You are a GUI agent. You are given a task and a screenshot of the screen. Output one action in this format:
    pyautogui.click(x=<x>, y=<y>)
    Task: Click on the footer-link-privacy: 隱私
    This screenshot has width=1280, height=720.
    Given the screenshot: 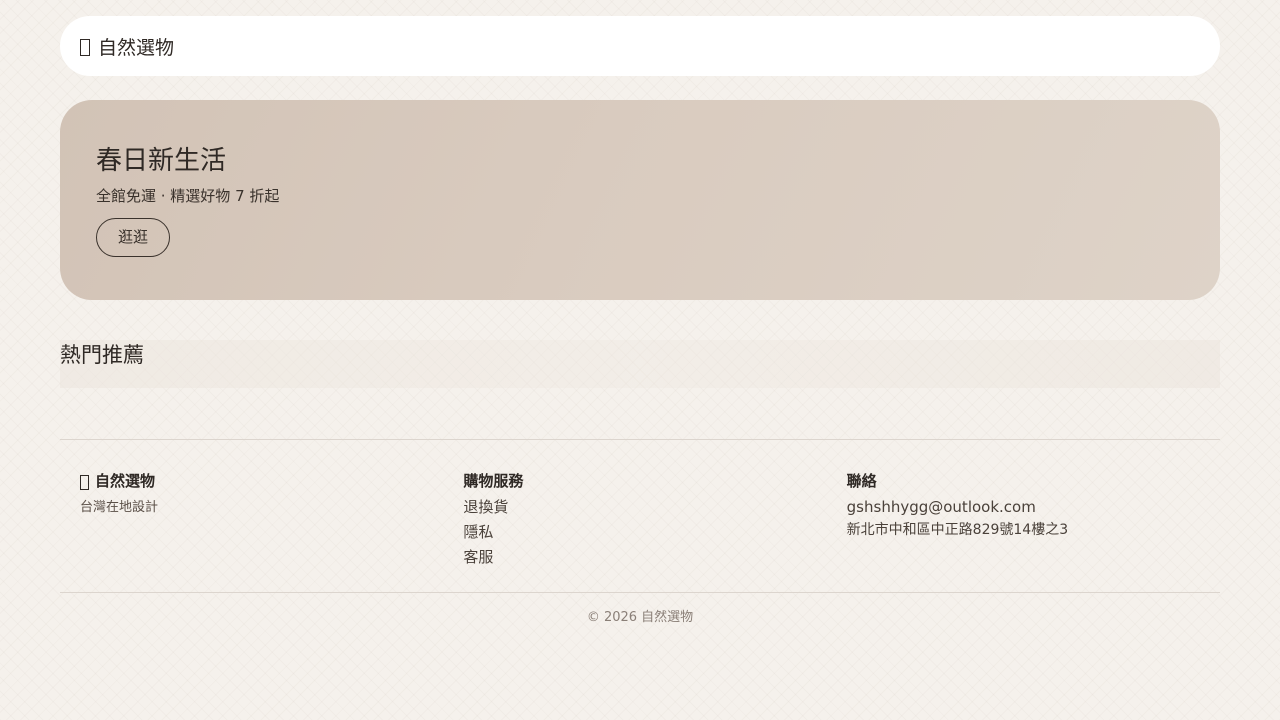 What is the action you would take?
    pyautogui.click(x=644, y=532)
    